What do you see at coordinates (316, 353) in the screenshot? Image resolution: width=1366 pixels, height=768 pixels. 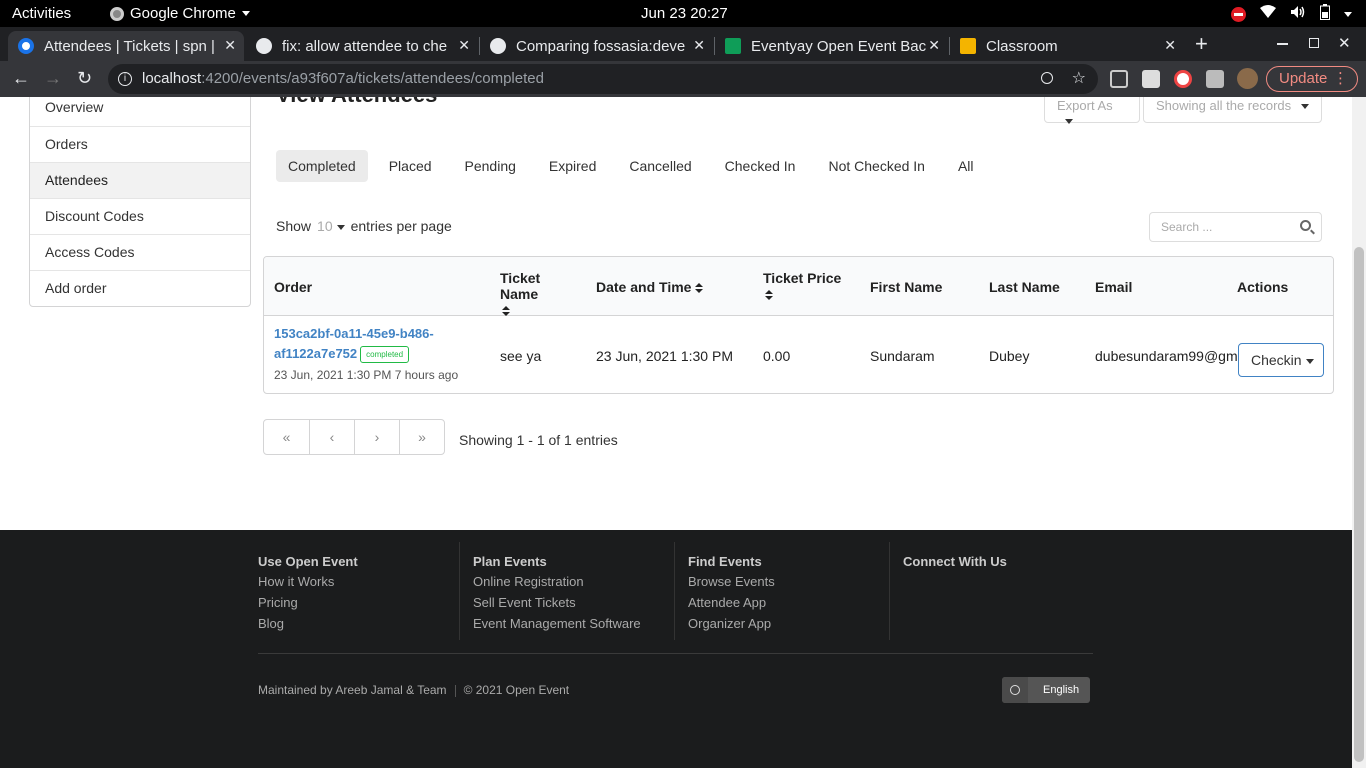 I see `order-id-line2: af1122a7e752` at bounding box center [316, 353].